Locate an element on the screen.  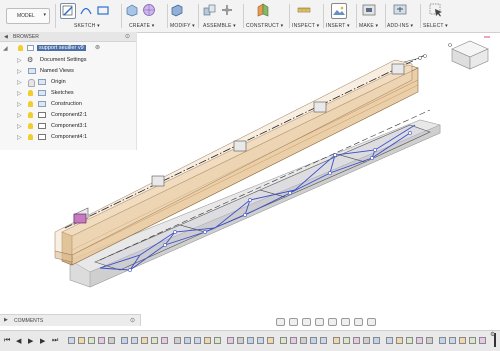
step-back-icon: ◀ is located at coordinates (18, 341).